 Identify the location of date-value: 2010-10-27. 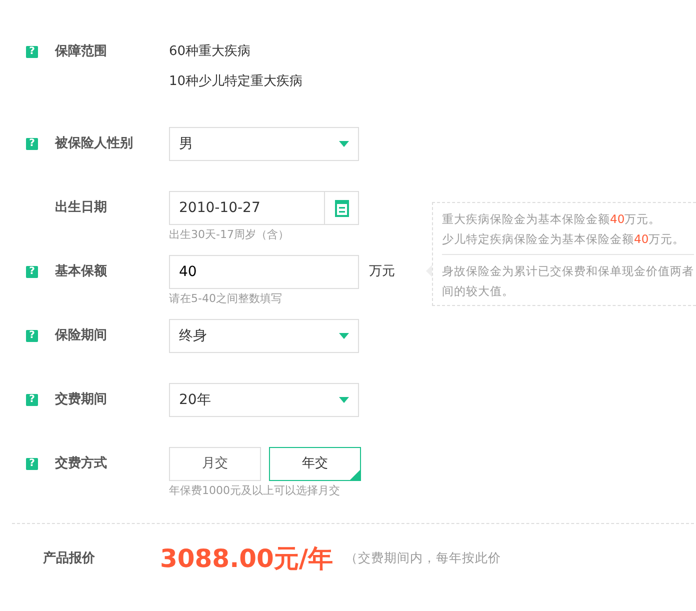
(247, 208).